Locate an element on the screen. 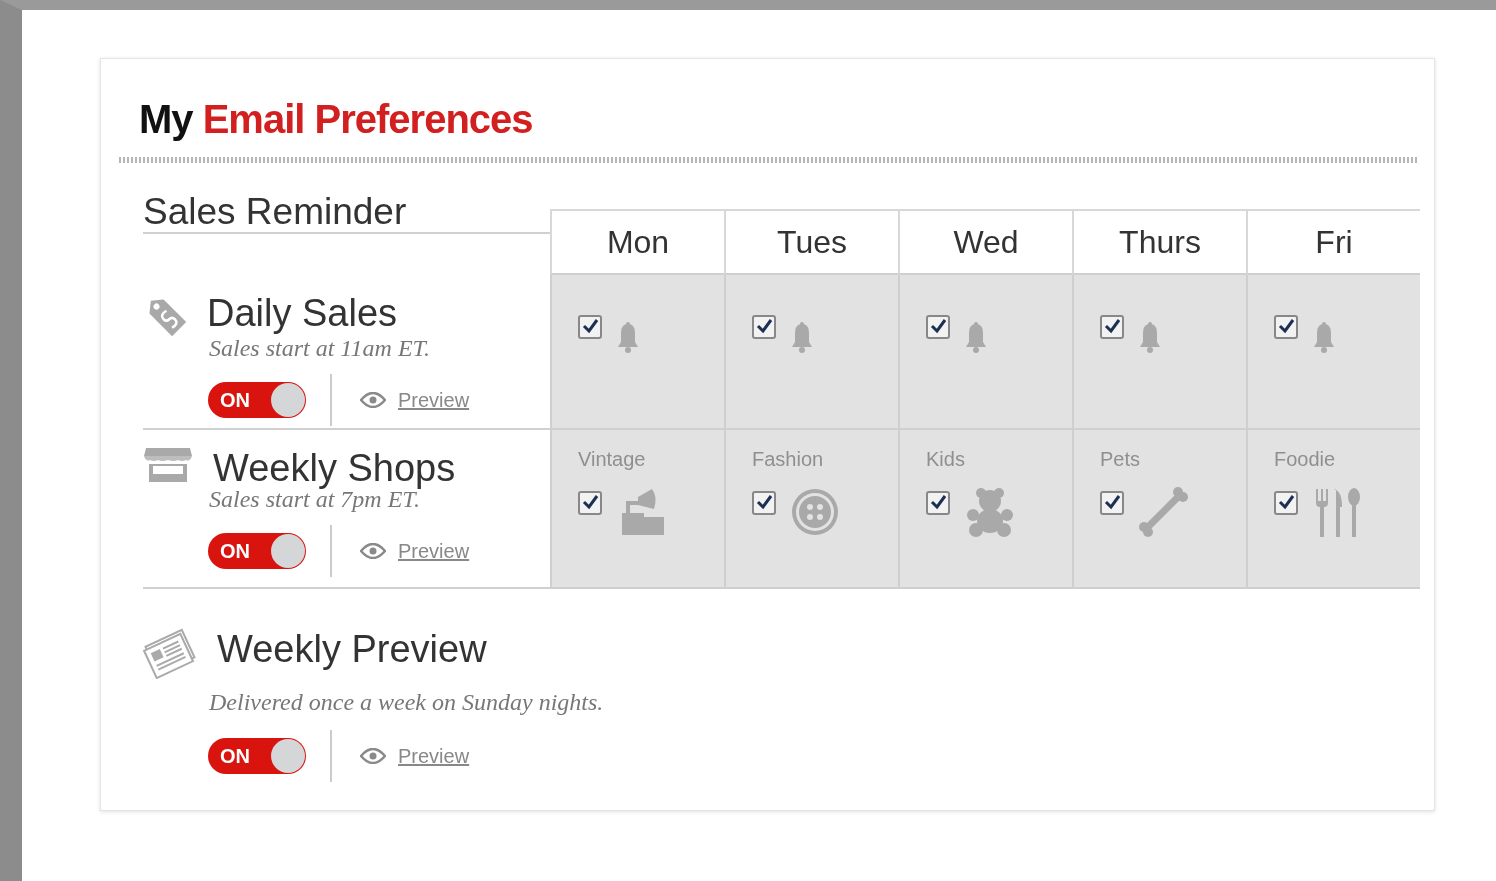  section-title: Sales Reminder is located at coordinates (346, 213).